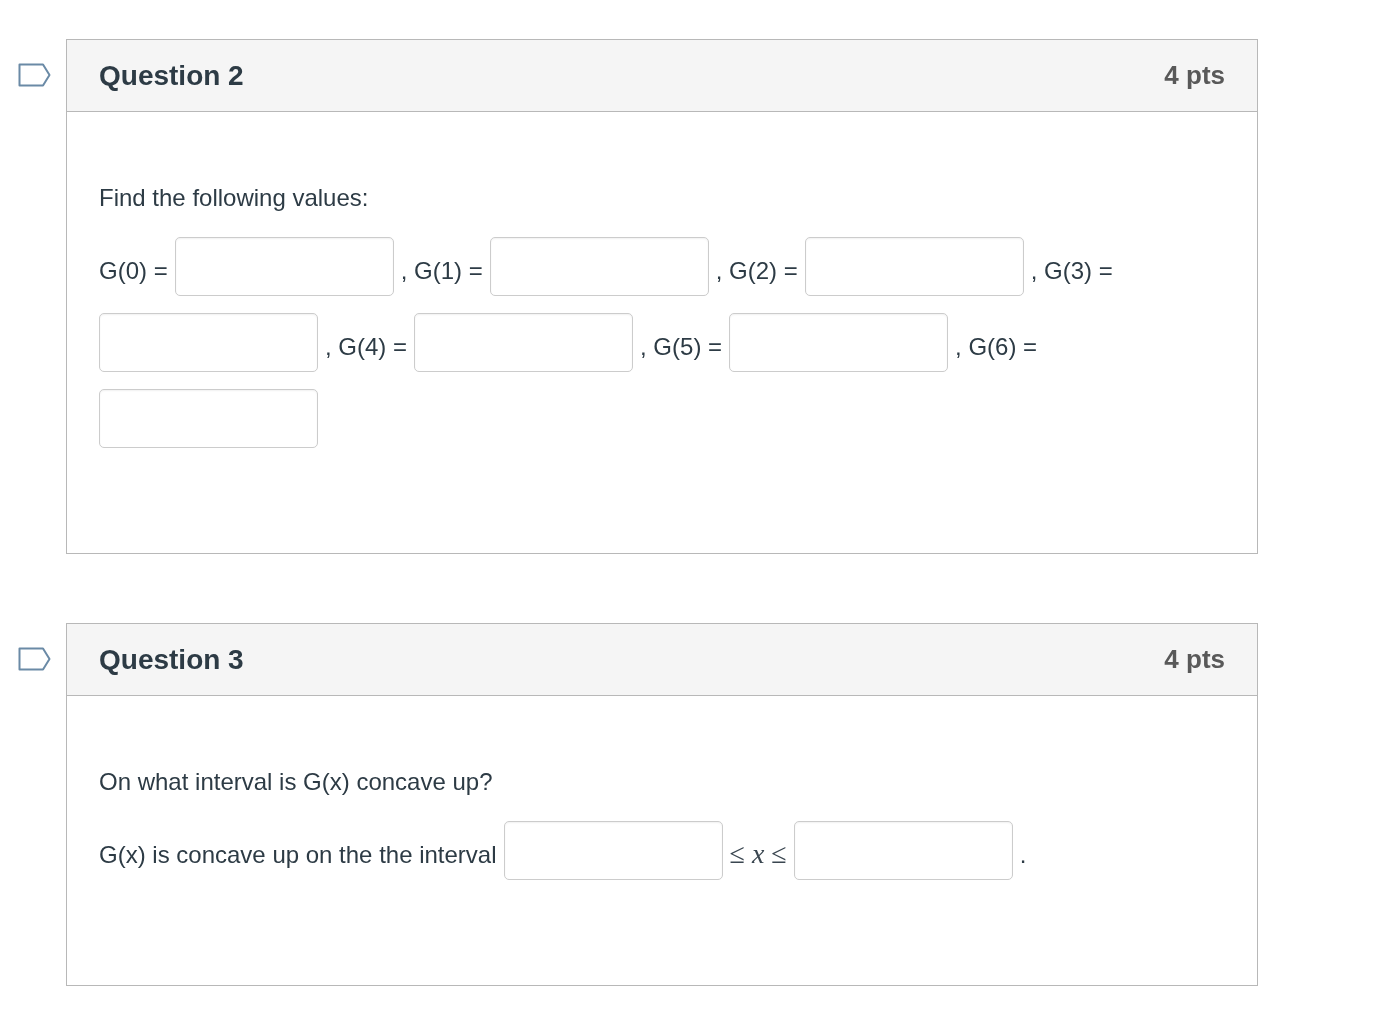 This screenshot has height=1012, width=1394. What do you see at coordinates (298, 854) in the screenshot?
I see `inline-label: G(x) is concave up on the the interval` at bounding box center [298, 854].